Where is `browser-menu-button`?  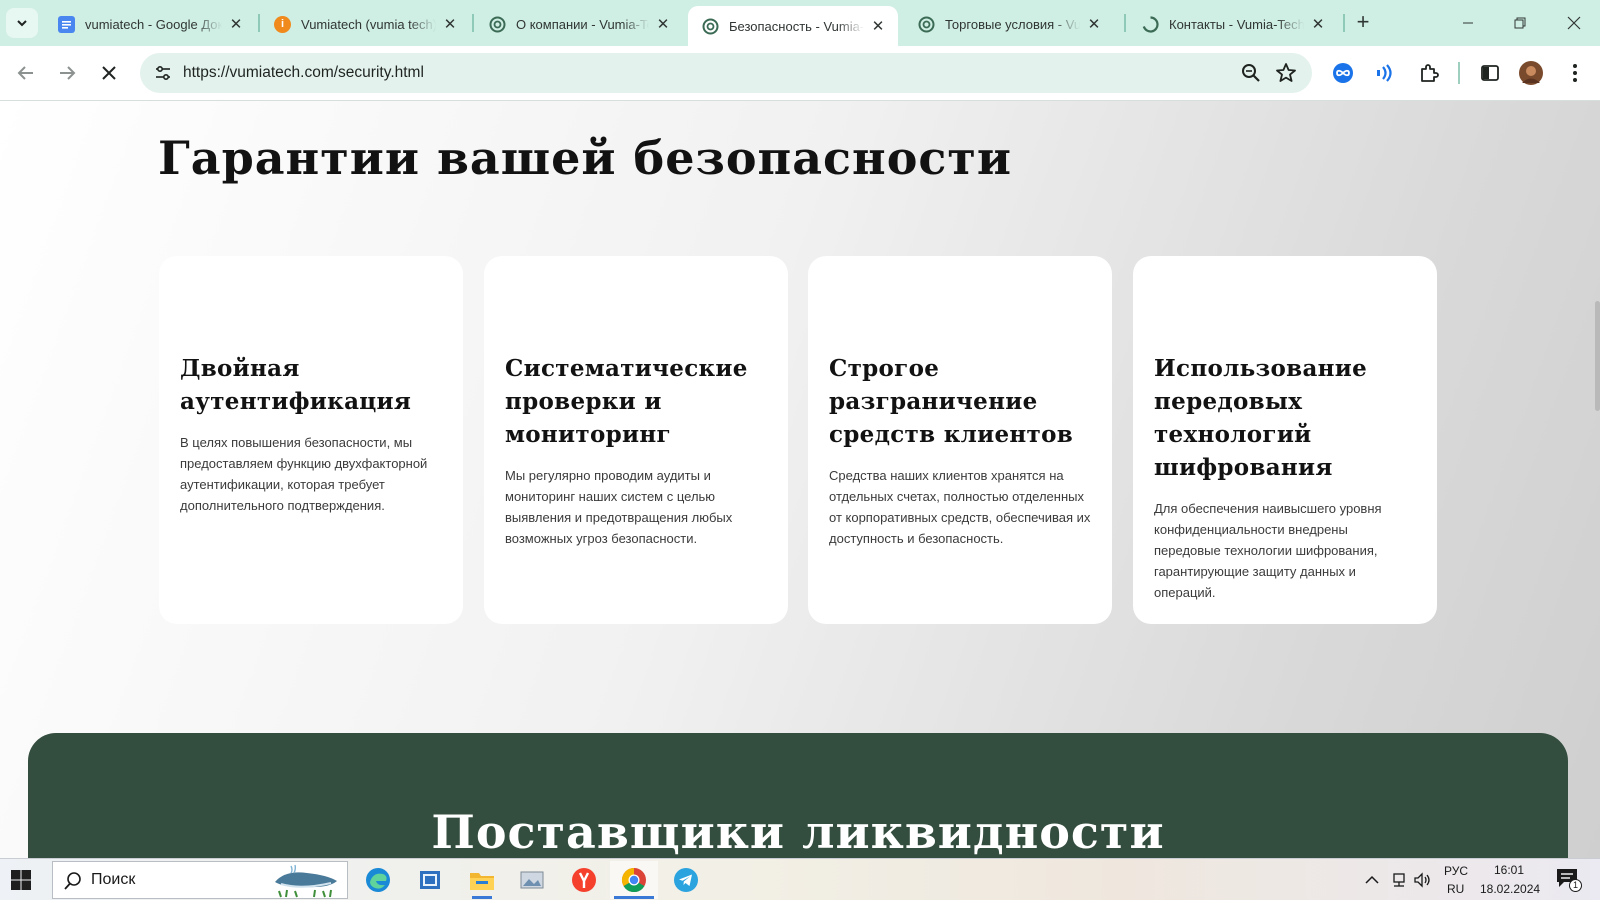
browser-menu-button is located at coordinates (1575, 73).